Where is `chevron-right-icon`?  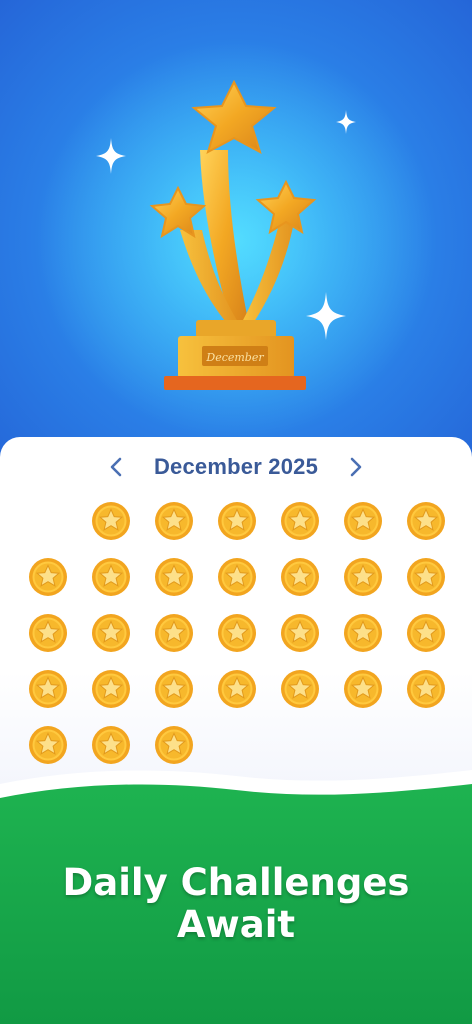 chevron-right-icon is located at coordinates (356, 467).